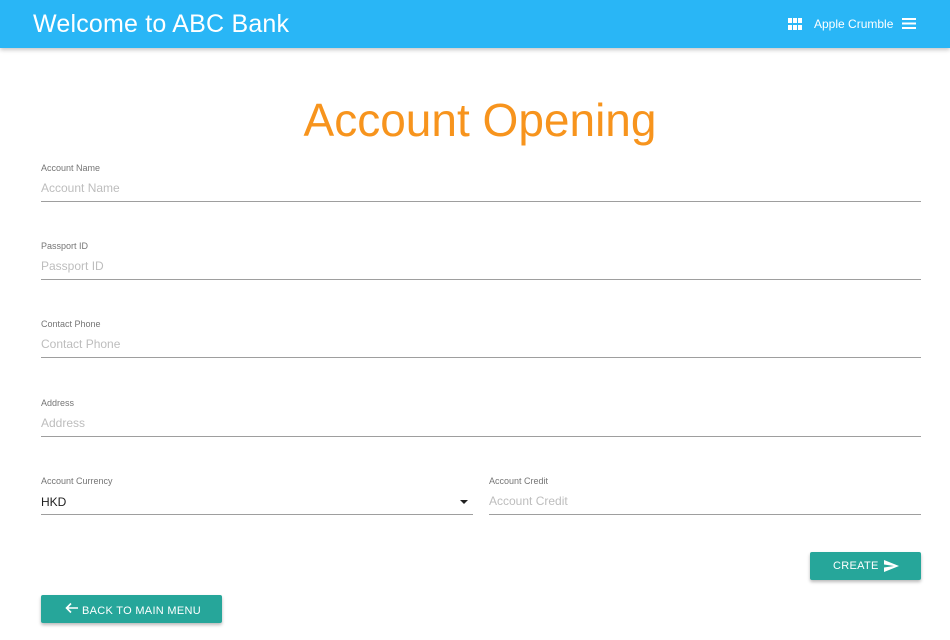  I want to click on contact-phone-input, so click(481, 344).